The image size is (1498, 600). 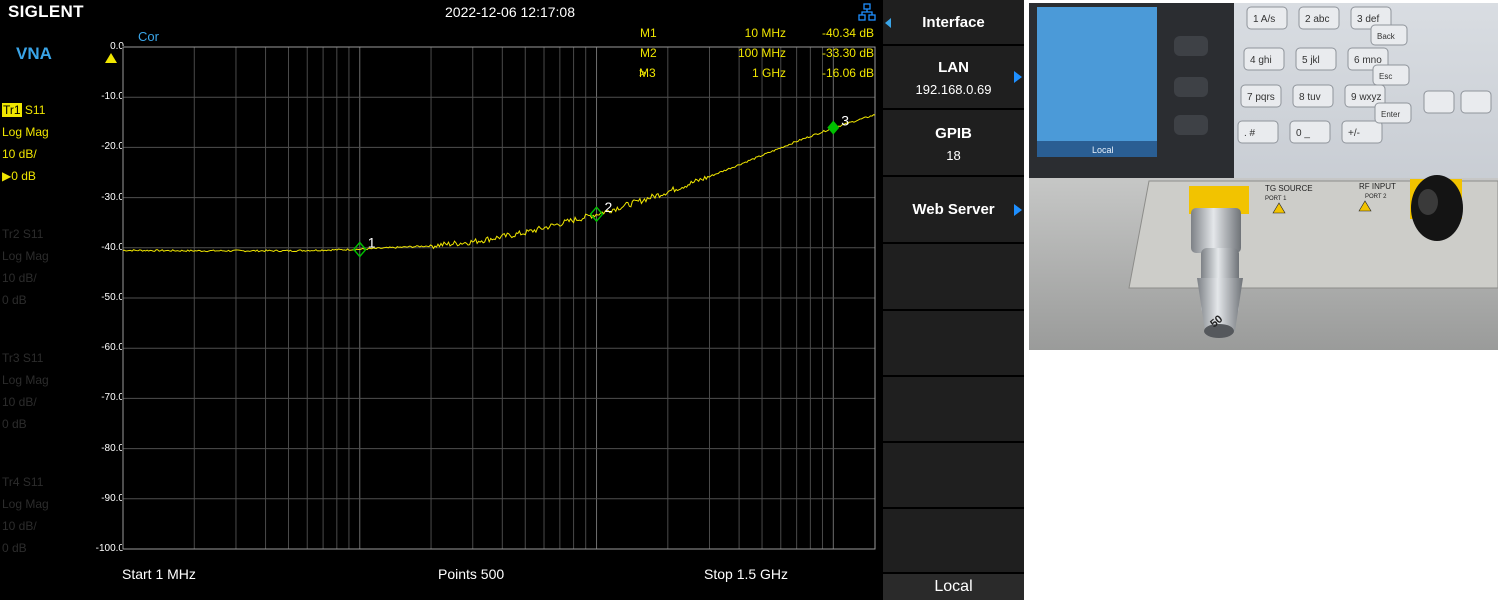 What do you see at coordinates (1376, 197) in the screenshot?
I see `photo-port2-sub: PORT 2` at bounding box center [1376, 197].